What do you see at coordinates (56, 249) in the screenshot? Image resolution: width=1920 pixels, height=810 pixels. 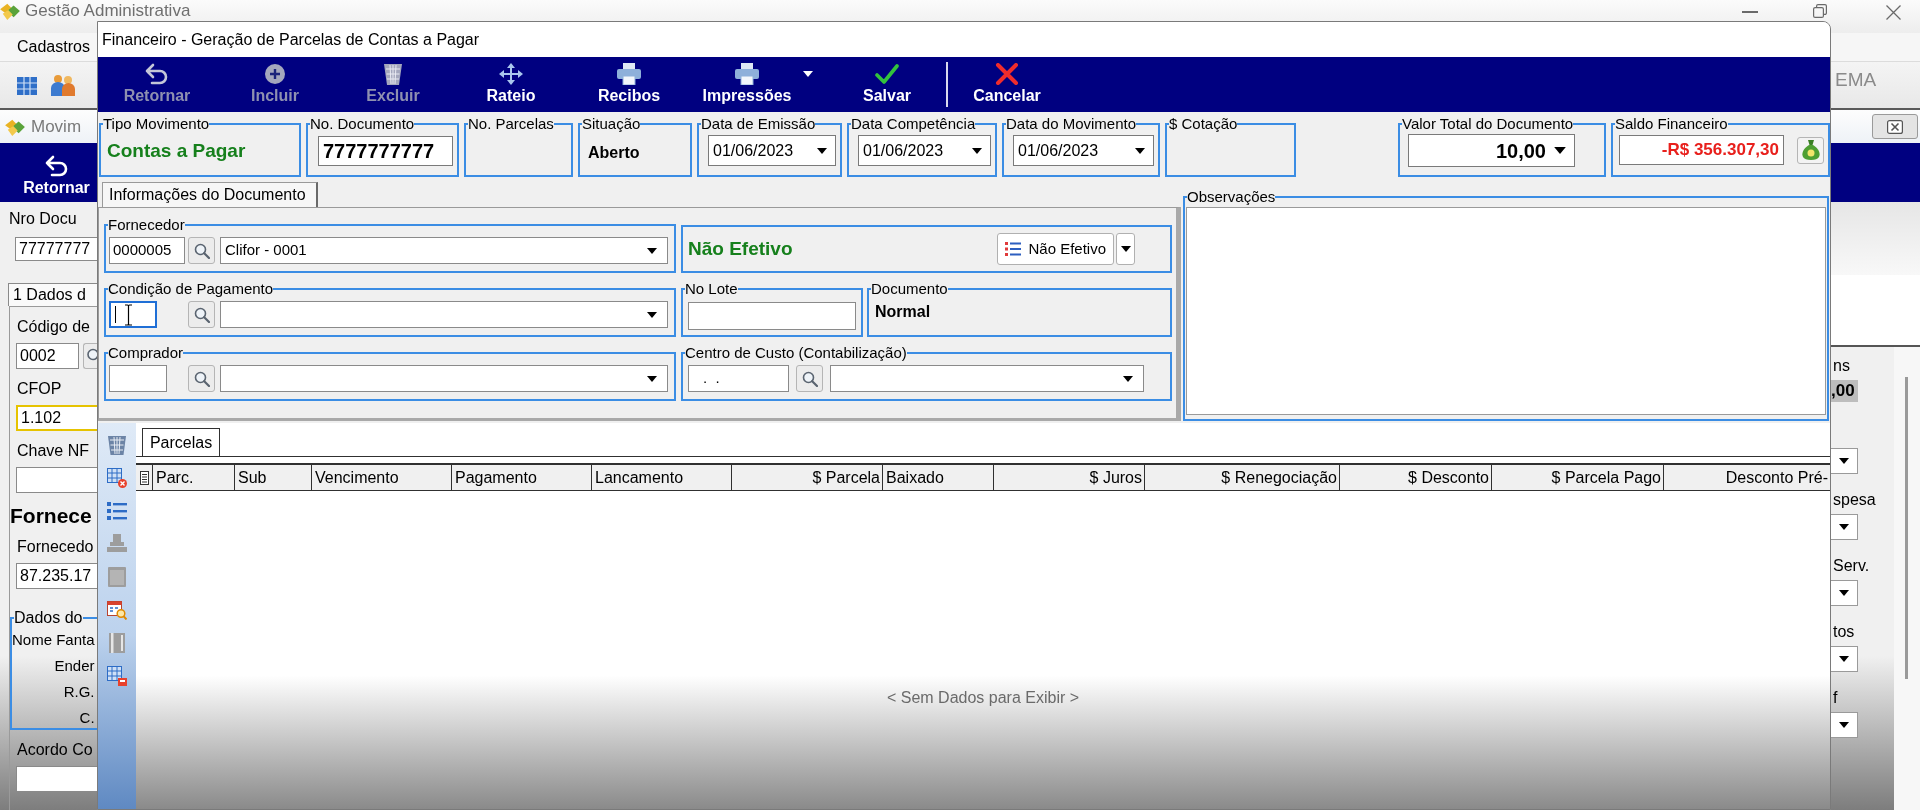 I see `document-number-field: 77777777` at bounding box center [56, 249].